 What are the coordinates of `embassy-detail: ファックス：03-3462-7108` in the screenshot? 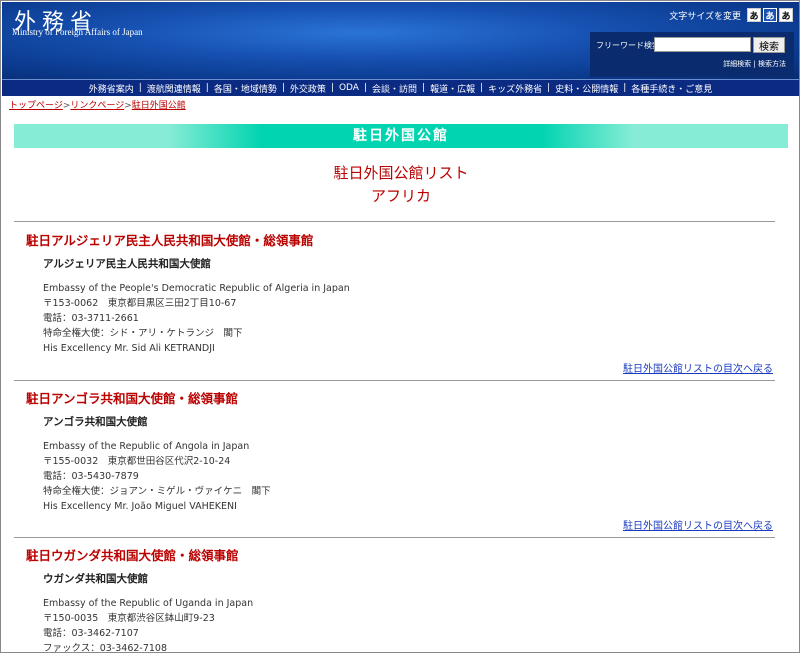 It's located at (105, 648).